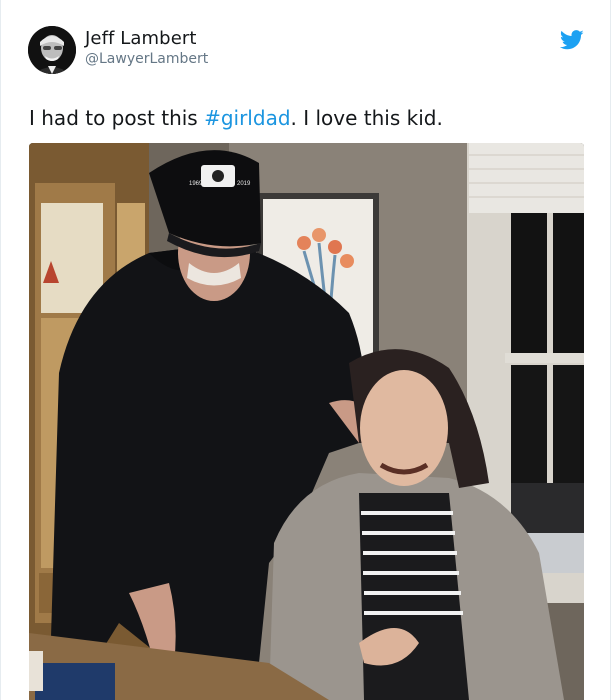  I want to click on cap-logo-left: 1969, so click(196, 184).